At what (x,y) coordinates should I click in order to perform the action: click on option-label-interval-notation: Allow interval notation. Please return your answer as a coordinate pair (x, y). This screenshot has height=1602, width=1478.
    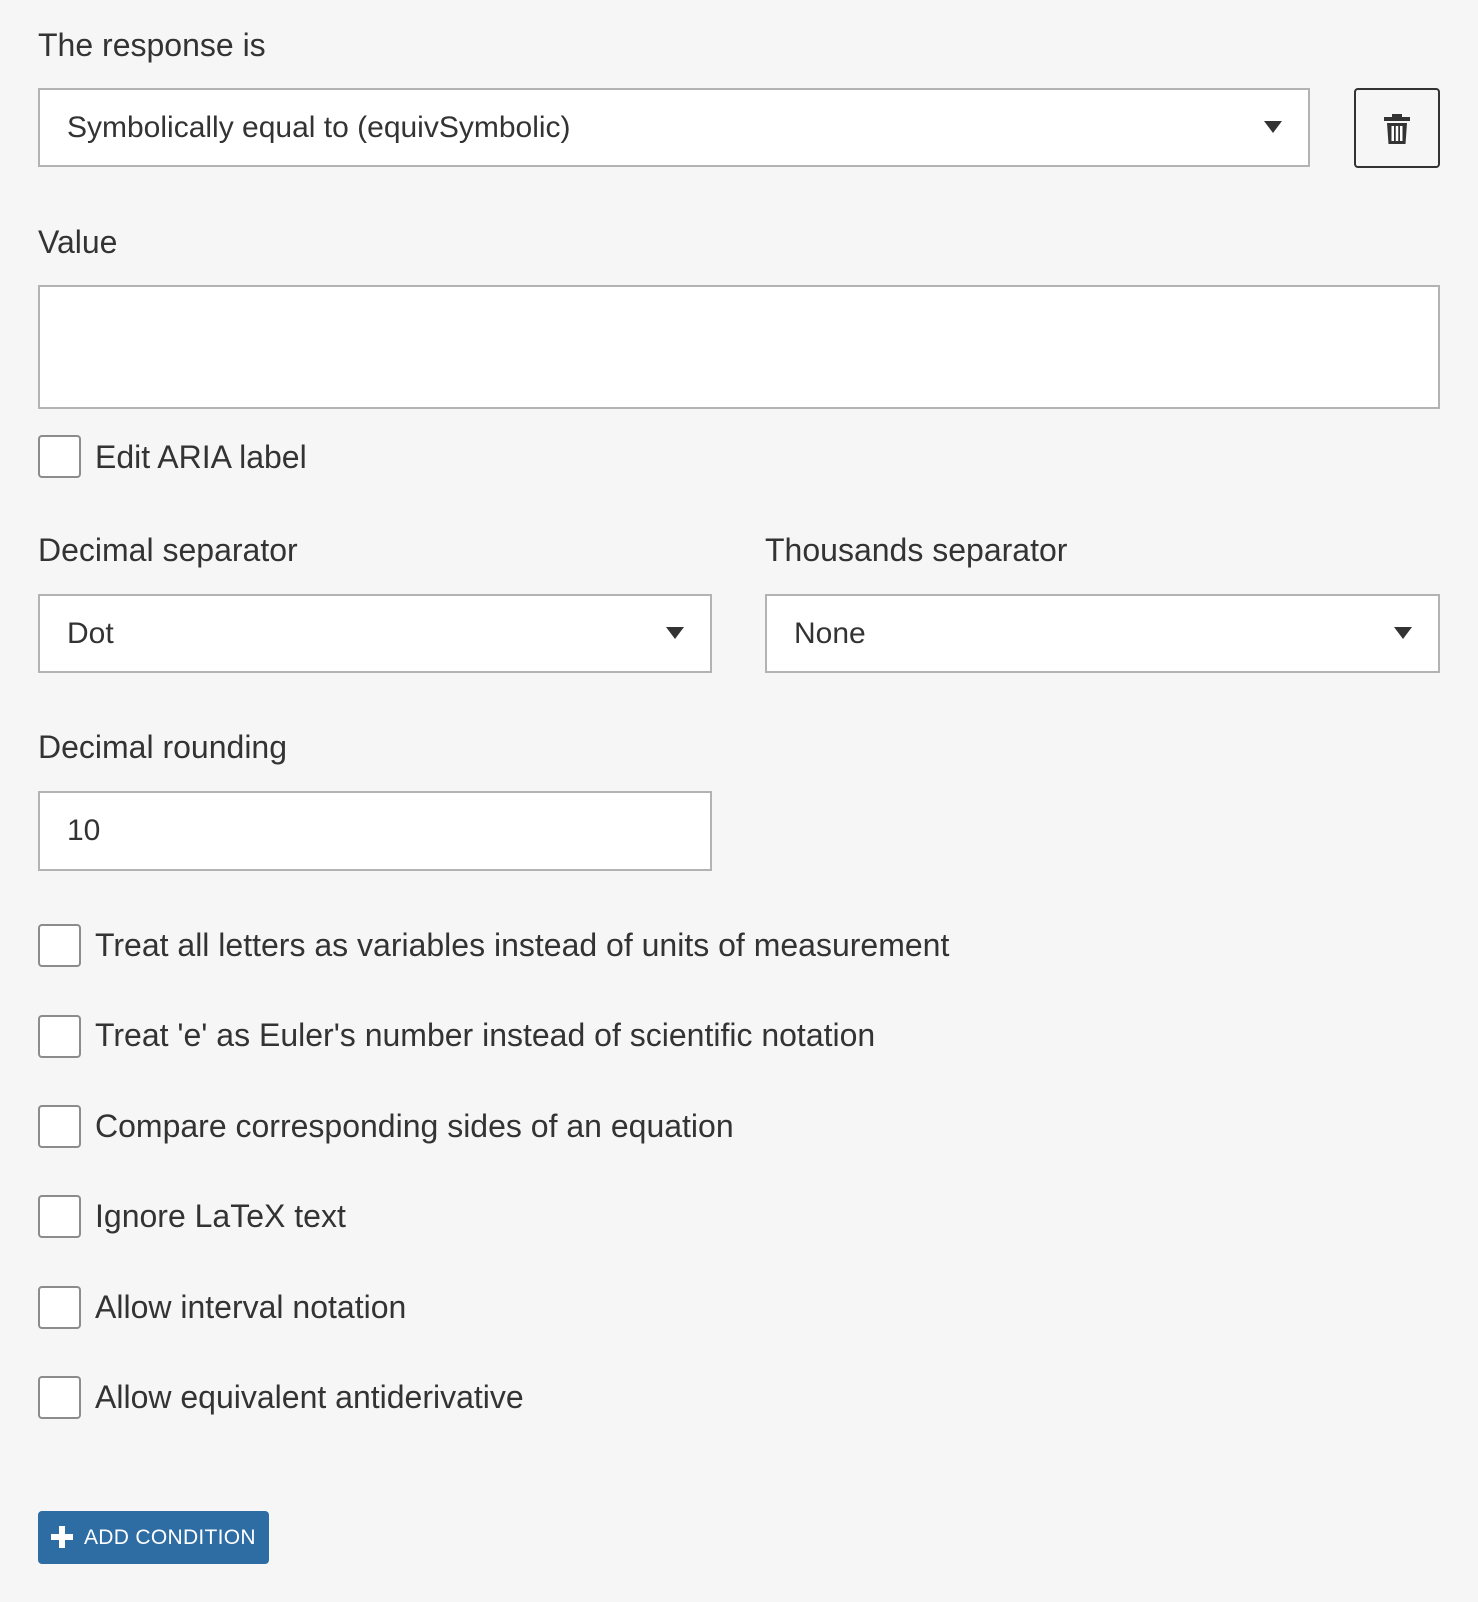
    Looking at the image, I should click on (251, 1307).